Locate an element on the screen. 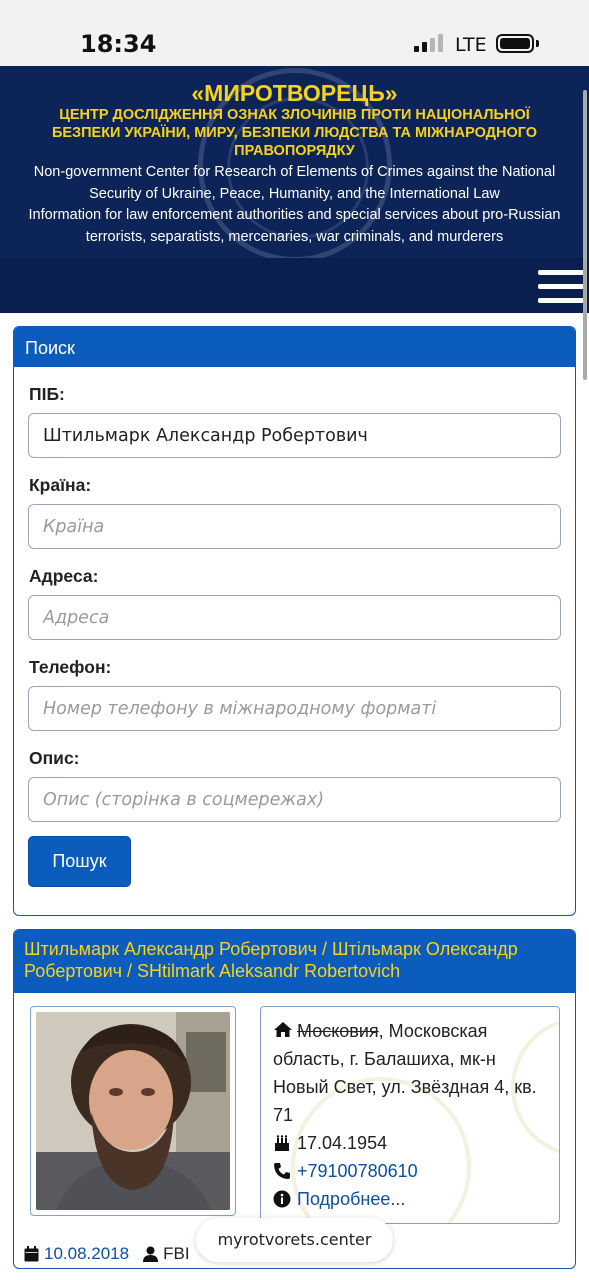  address-input is located at coordinates (294, 617).